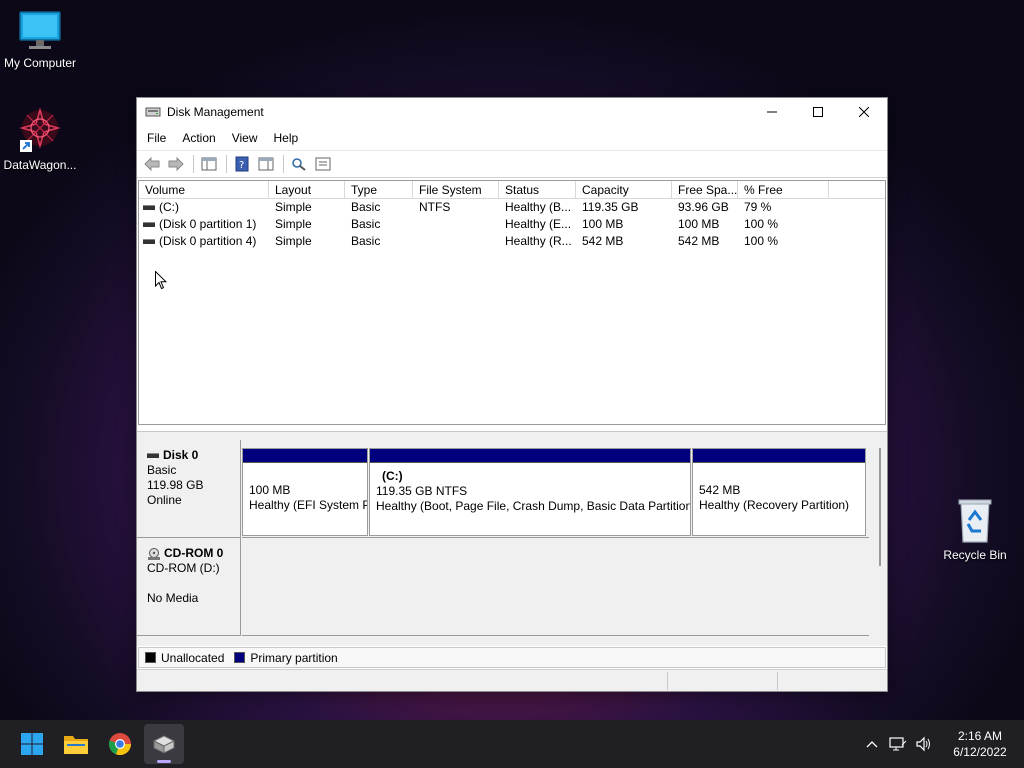 Image resolution: width=1024 pixels, height=768 pixels. I want to click on desktop-icon-recycle-bin: Recycle Bin, so click(975, 530).